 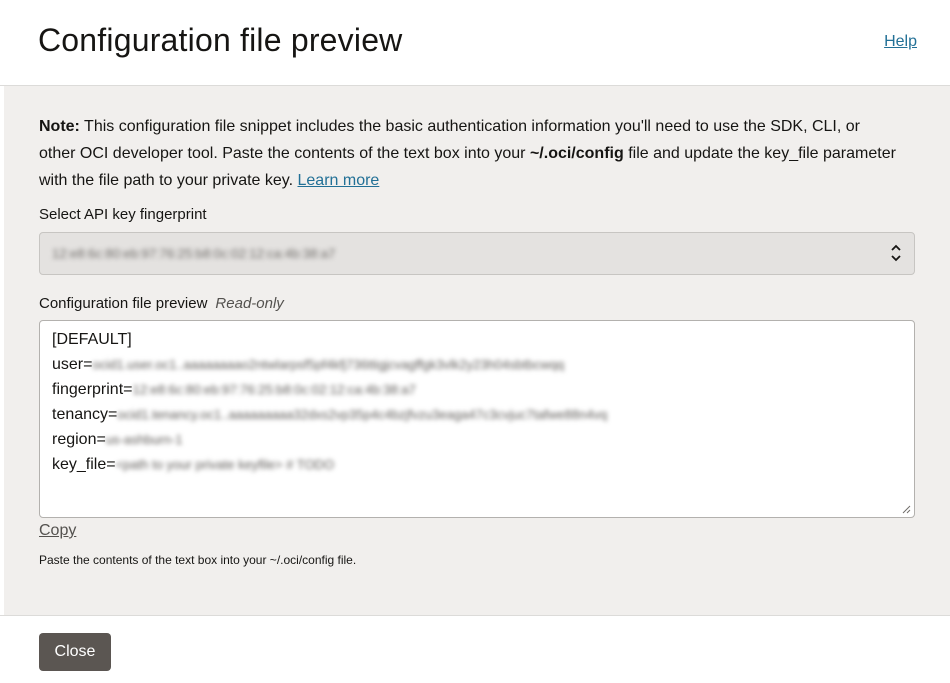 What do you see at coordinates (75, 652) in the screenshot?
I see `close-button: Close` at bounding box center [75, 652].